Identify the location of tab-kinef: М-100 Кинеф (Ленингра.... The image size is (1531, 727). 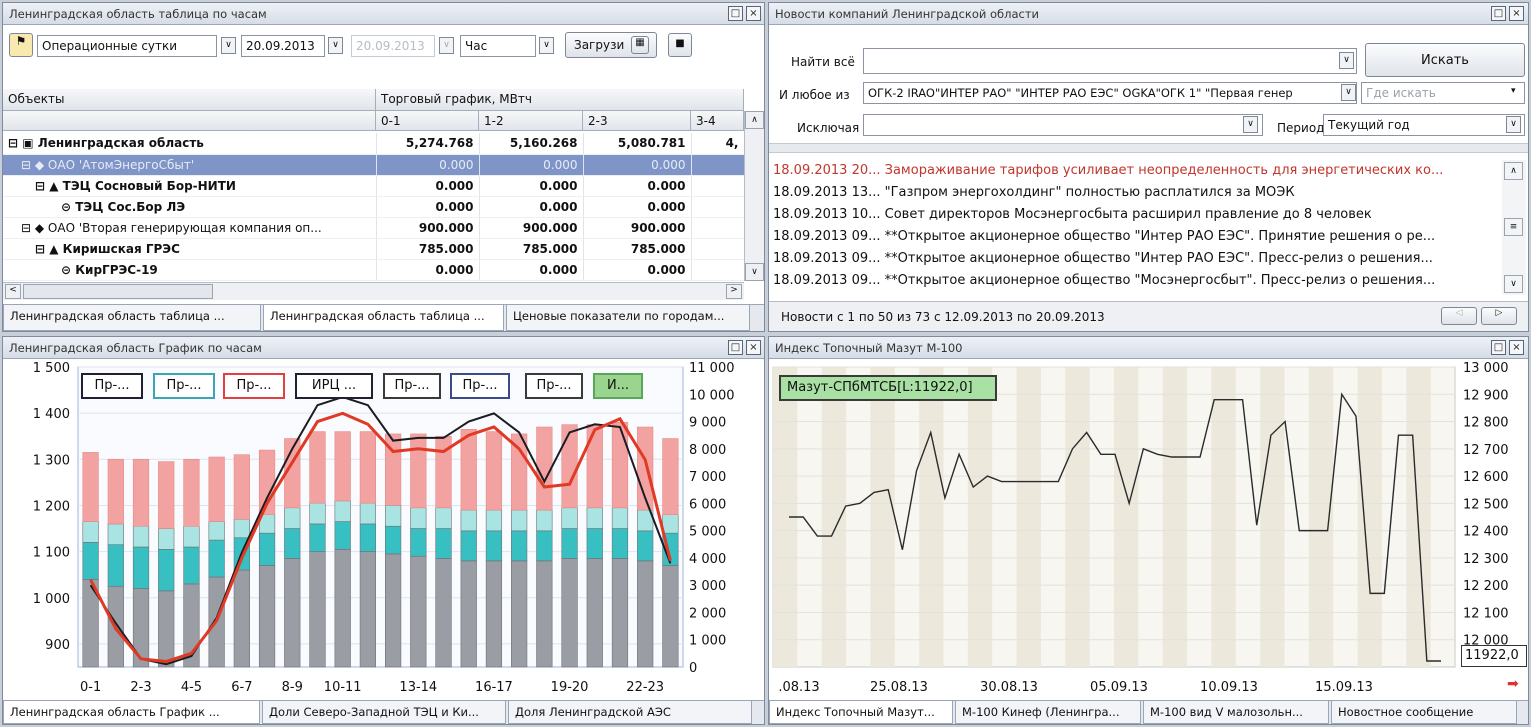
(1048, 712).